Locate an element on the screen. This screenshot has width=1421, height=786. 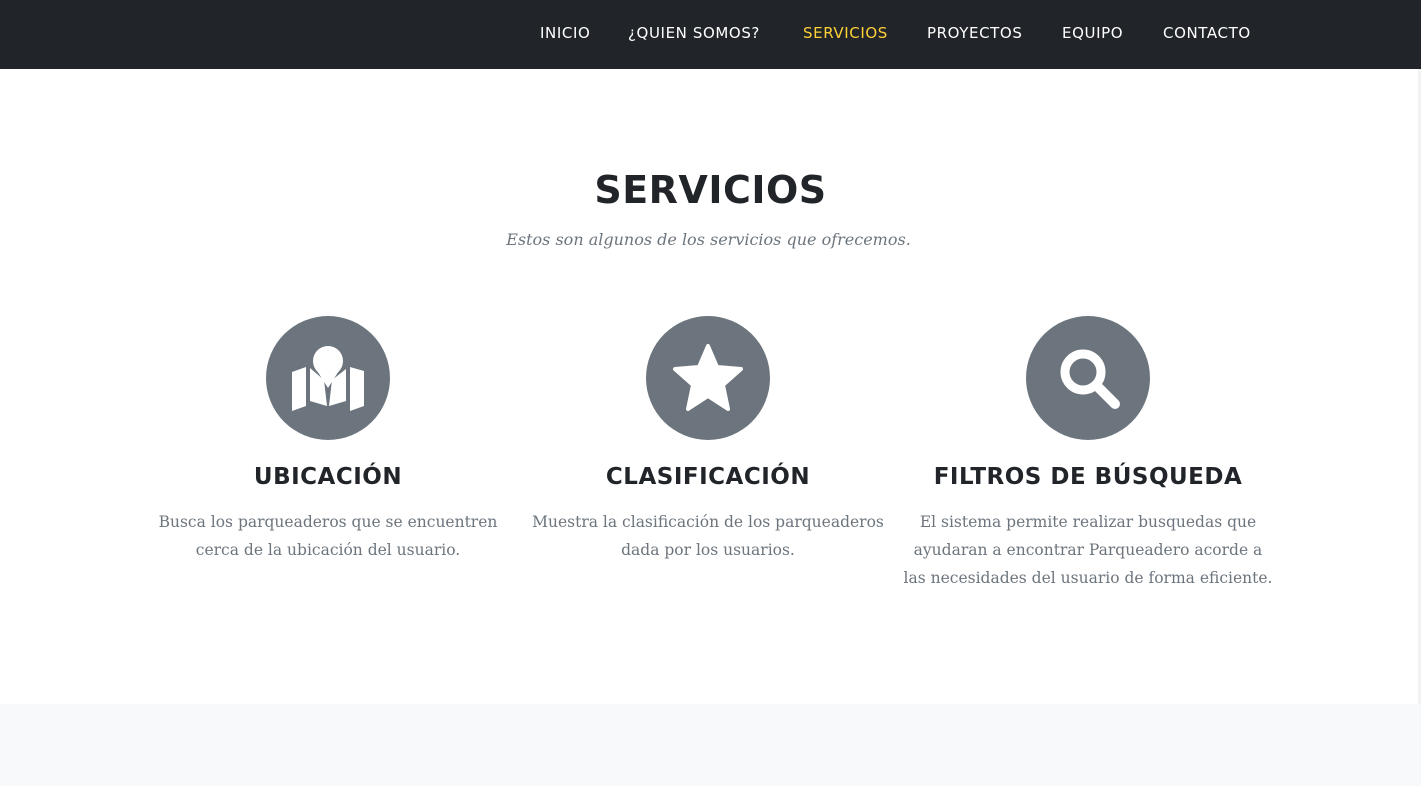
nav-link-quien-somos: ¿QUIEN SOMOS? is located at coordinates (694, 33).